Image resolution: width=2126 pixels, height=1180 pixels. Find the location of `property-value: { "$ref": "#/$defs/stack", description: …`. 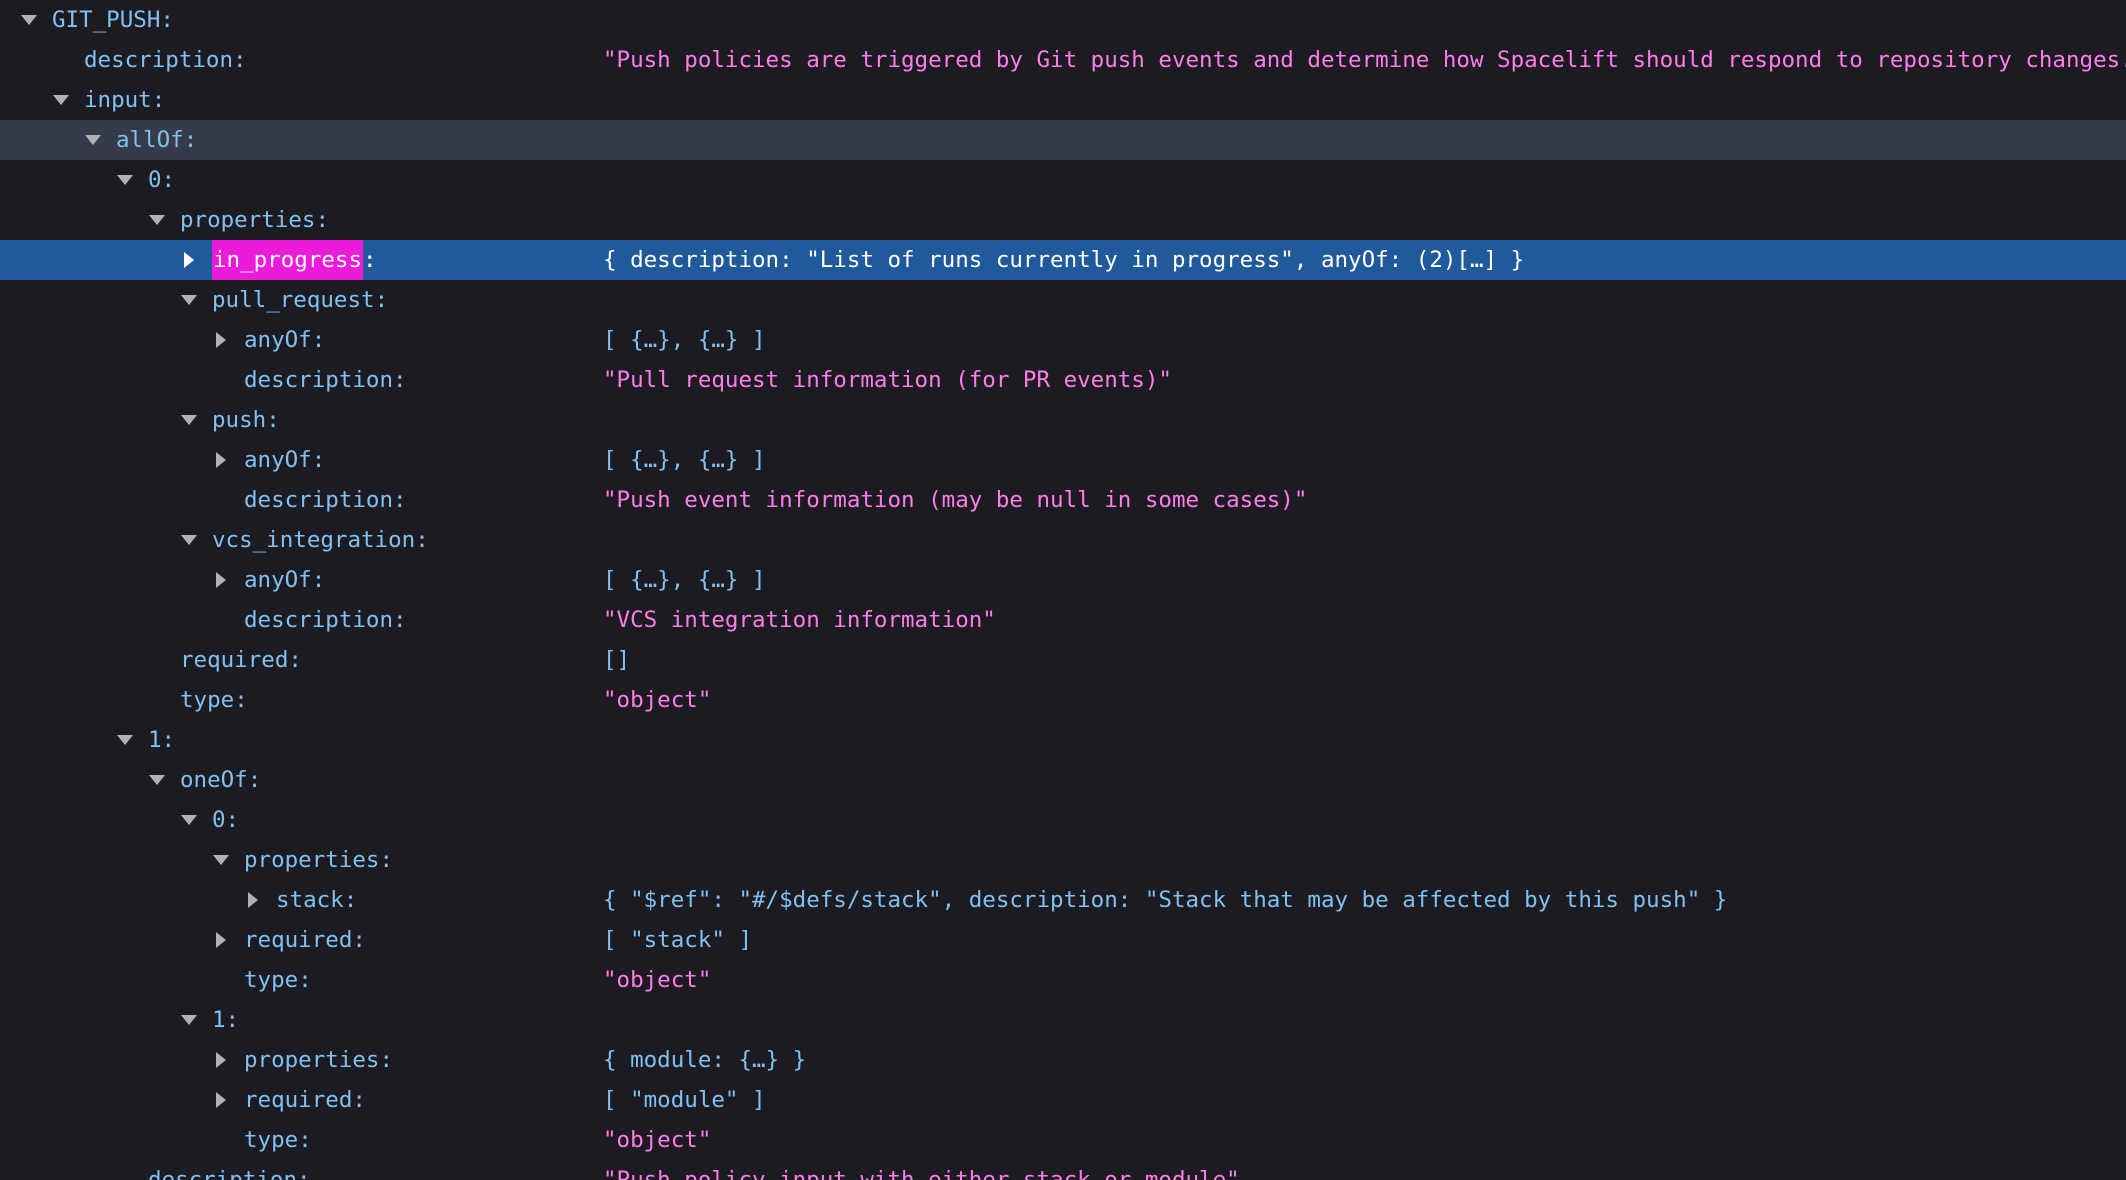

property-value: { "$ref": "#/$defs/stack", description: … is located at coordinates (1165, 900).